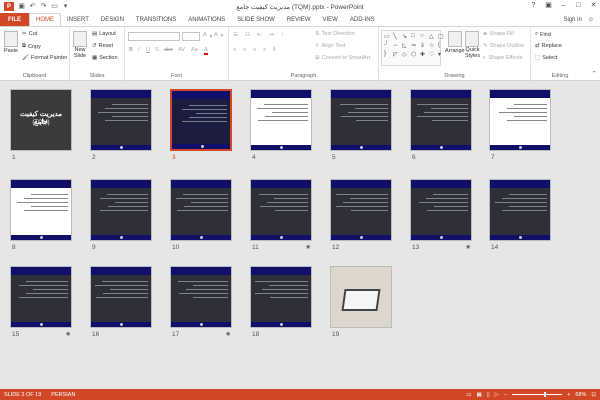 The height and width of the screenshot is (400, 600). I want to click on slide-thumbnail: مدیریت کیفیت جامع (TQM), so click(41, 120).